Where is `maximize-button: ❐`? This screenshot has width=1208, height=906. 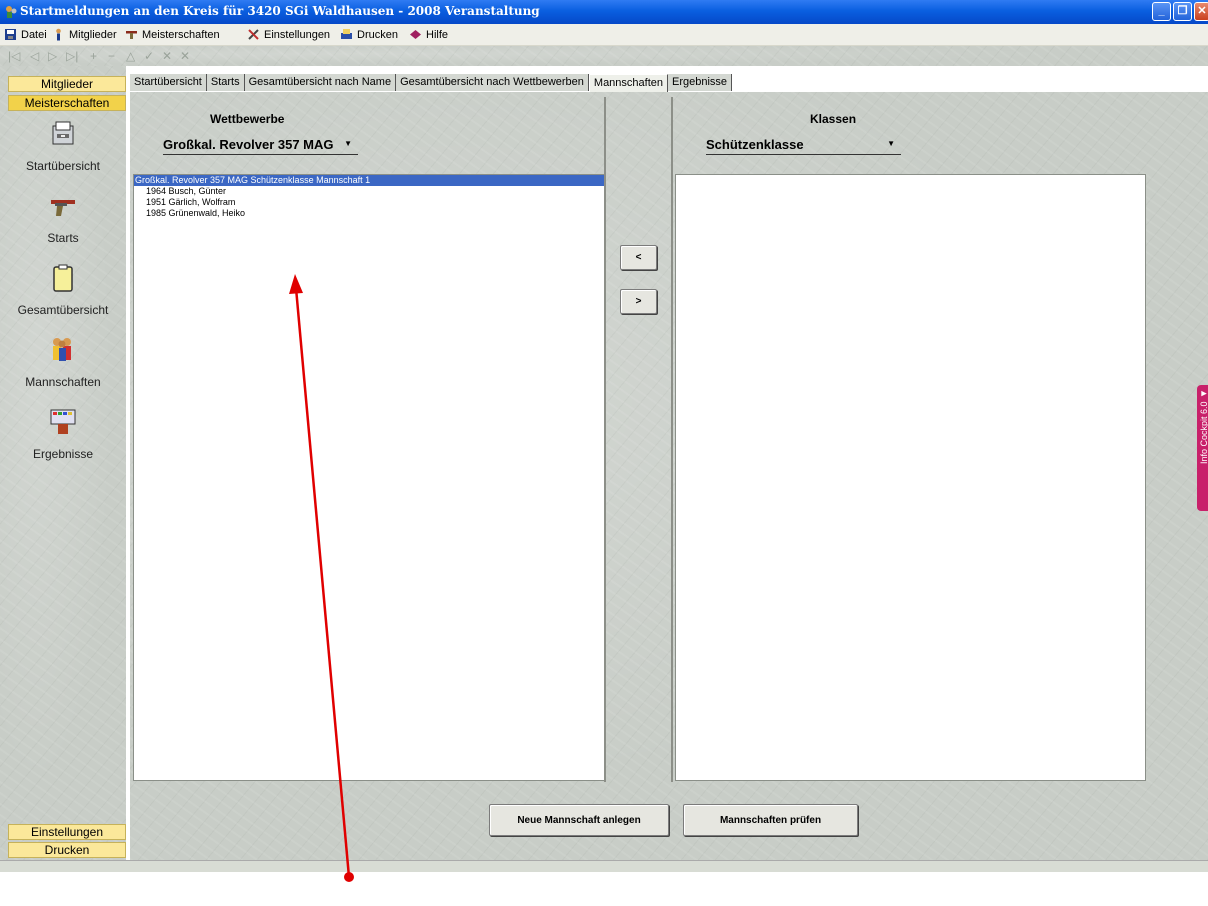
maximize-button: ❐ is located at coordinates (1182, 11).